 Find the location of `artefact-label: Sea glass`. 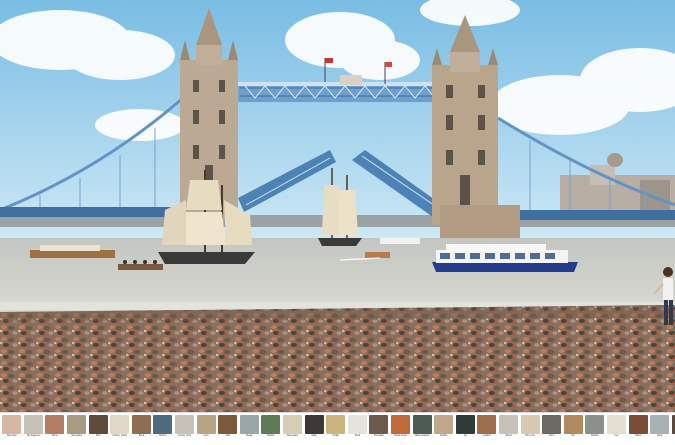

artefact-label: Sea glass is located at coordinates (76, 435).